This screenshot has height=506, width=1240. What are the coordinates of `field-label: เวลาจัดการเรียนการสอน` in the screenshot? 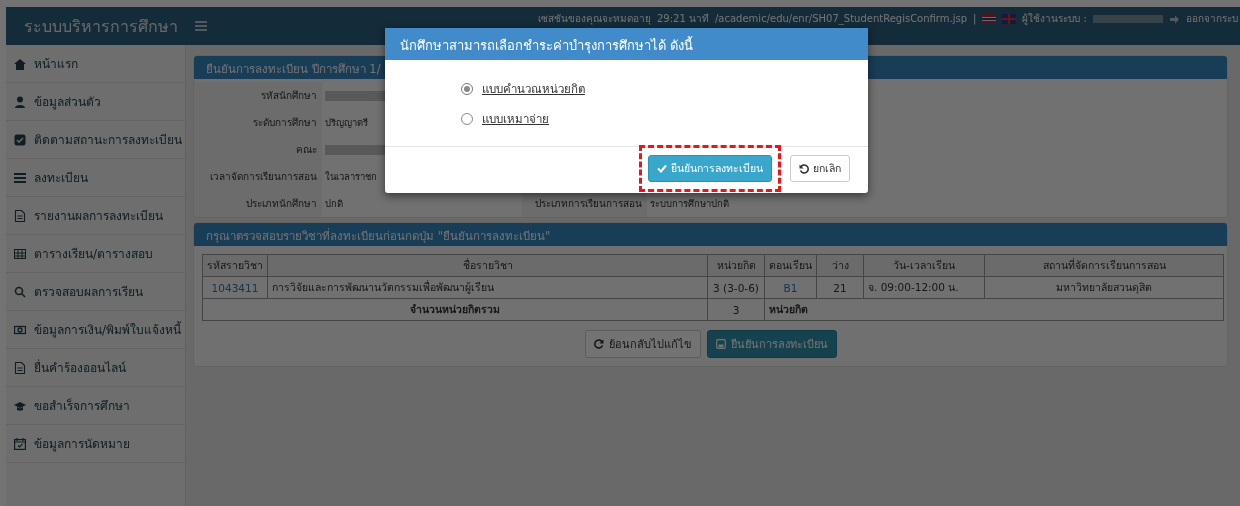 It's located at (263, 177).